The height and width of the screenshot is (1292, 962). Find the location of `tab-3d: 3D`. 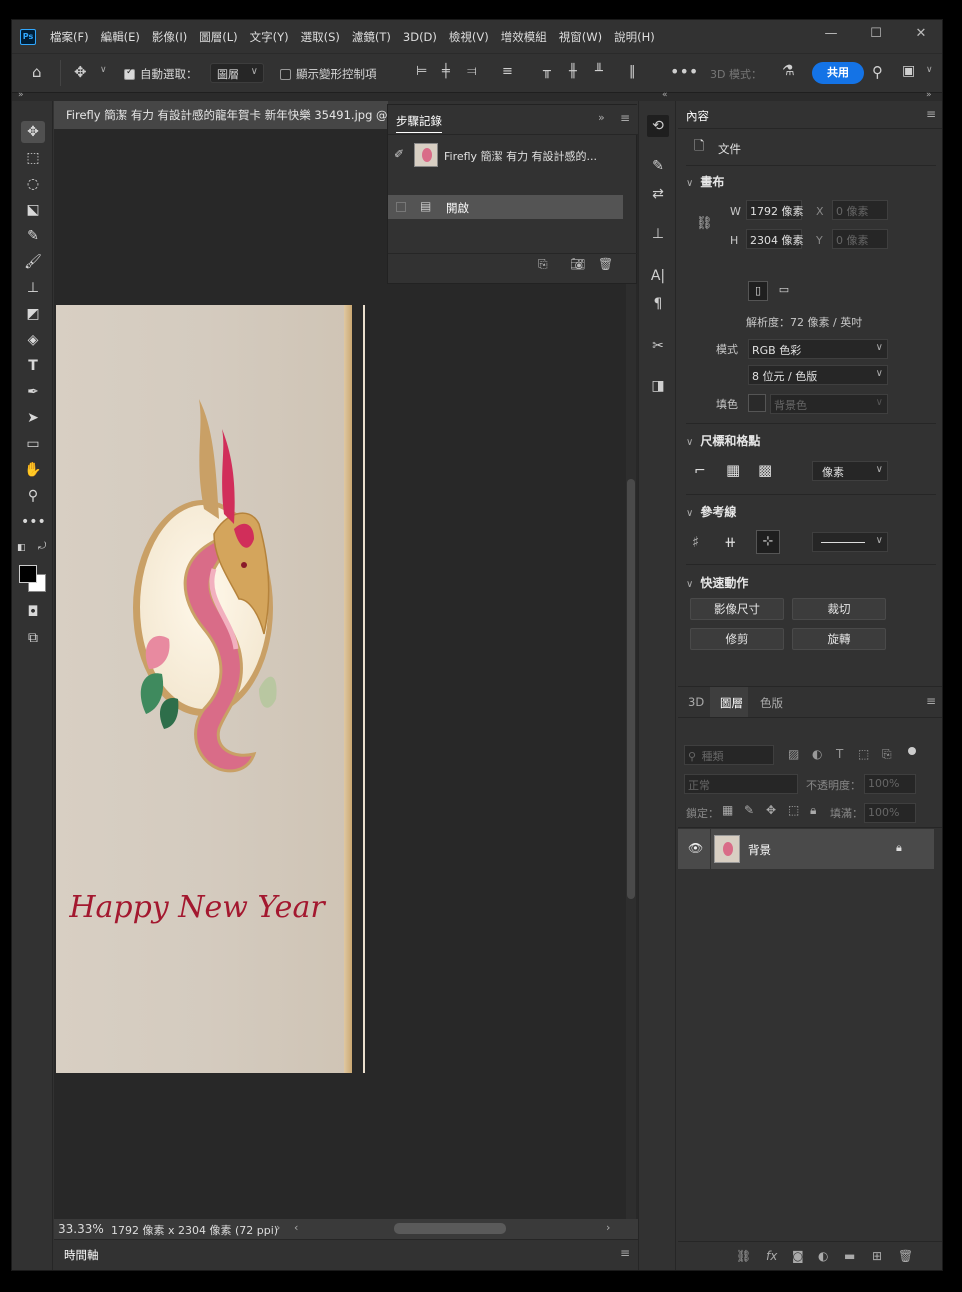

tab-3d: 3D is located at coordinates (696, 702).